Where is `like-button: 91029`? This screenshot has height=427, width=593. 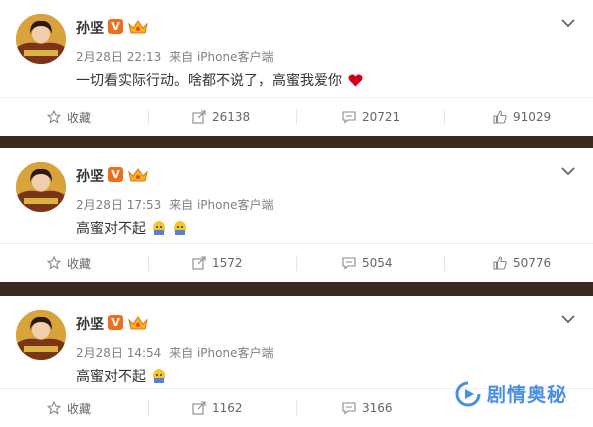 like-button: 91029 is located at coordinates (522, 117).